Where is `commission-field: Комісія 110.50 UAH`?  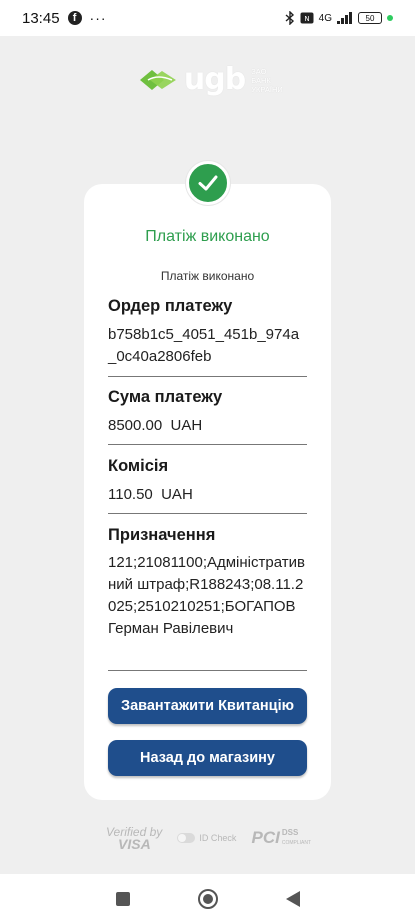 commission-field: Комісія 110.50 UAH is located at coordinates (207, 485).